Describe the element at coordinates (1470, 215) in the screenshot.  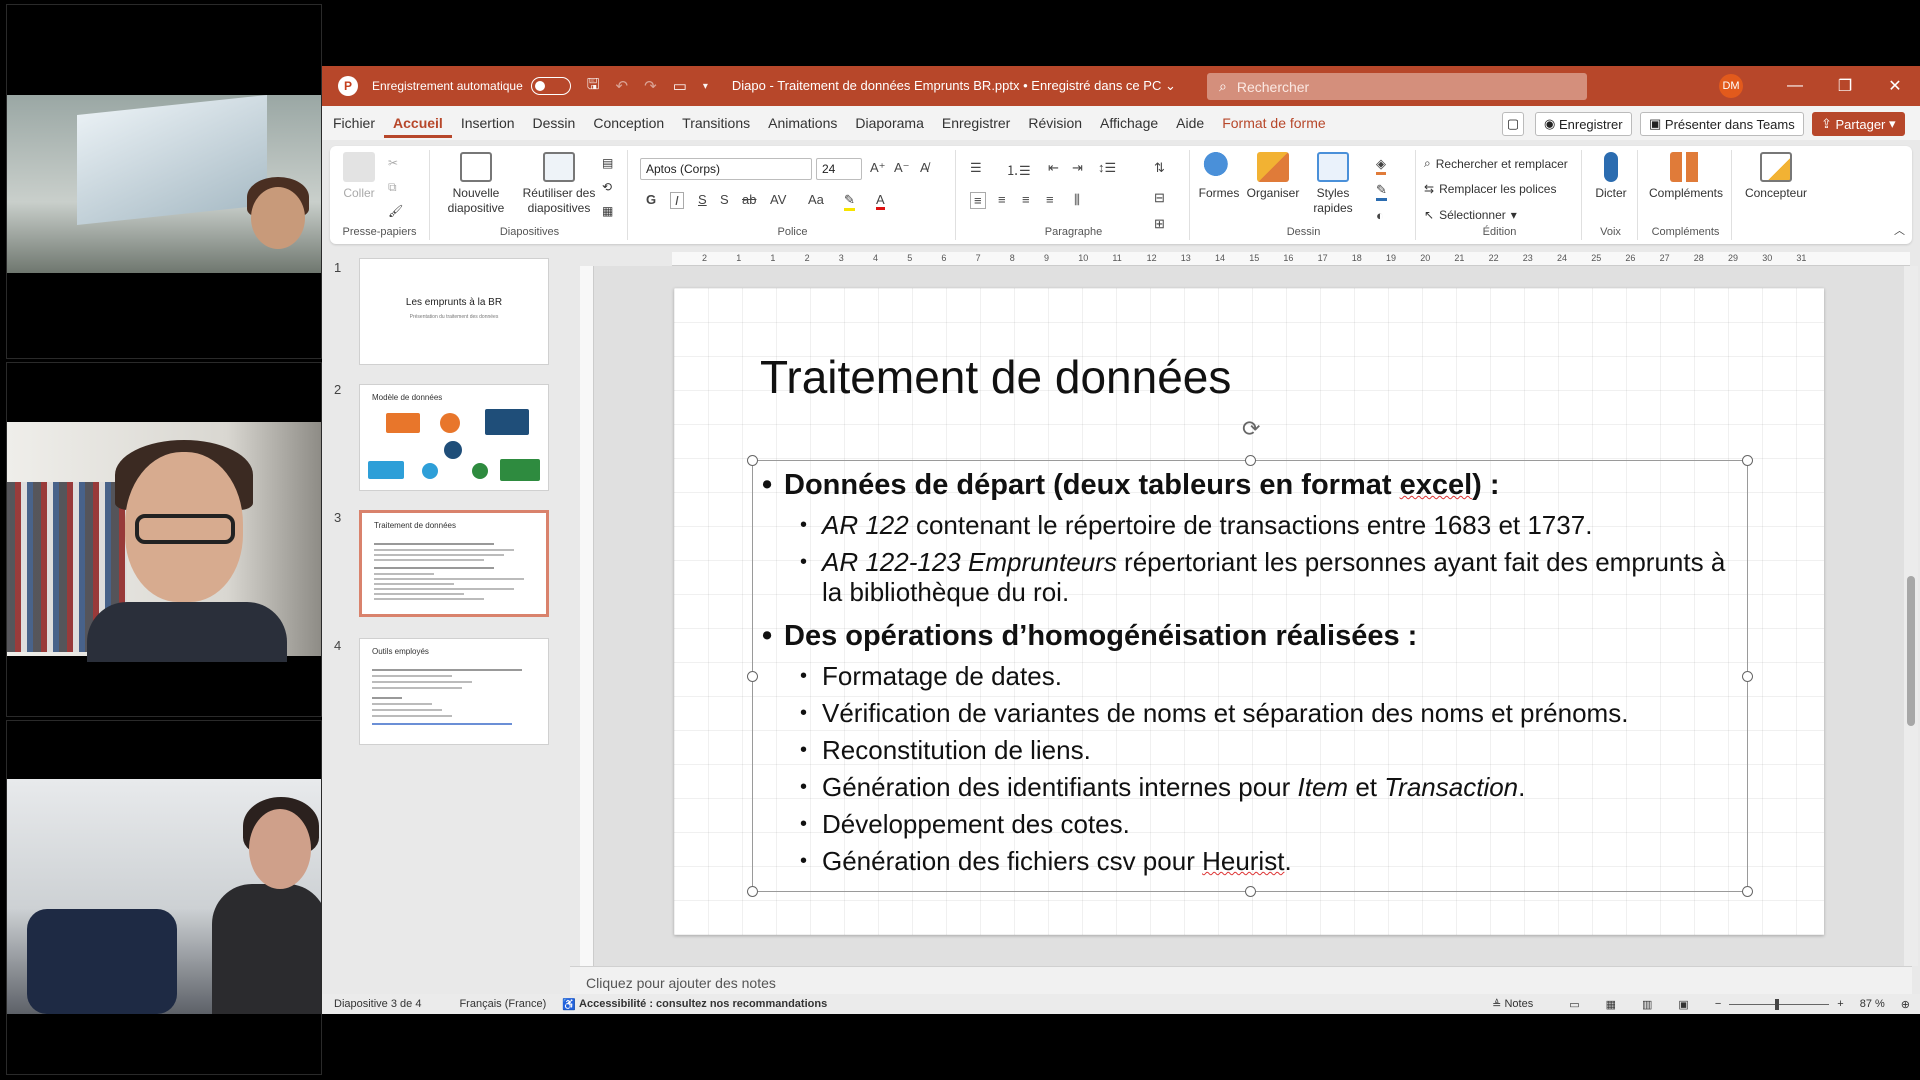
I see `select-button: ↖ Sélectionner ▾` at that location.